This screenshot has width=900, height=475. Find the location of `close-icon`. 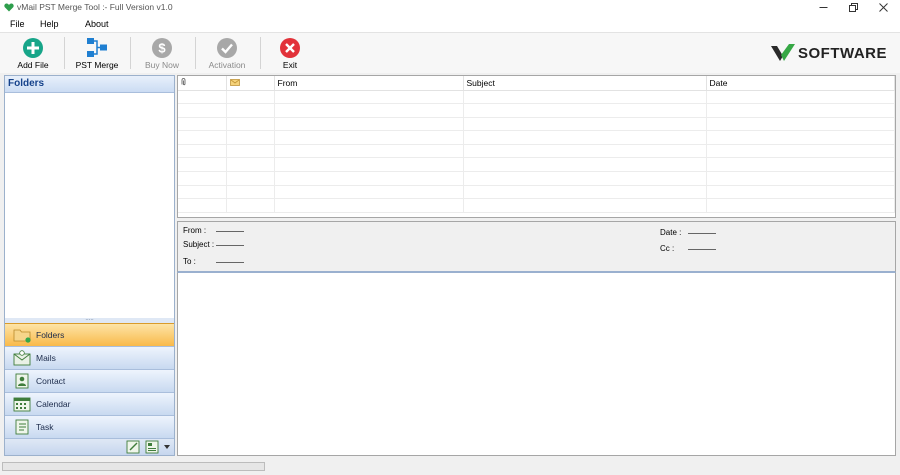

close-icon is located at coordinates (883, 7).